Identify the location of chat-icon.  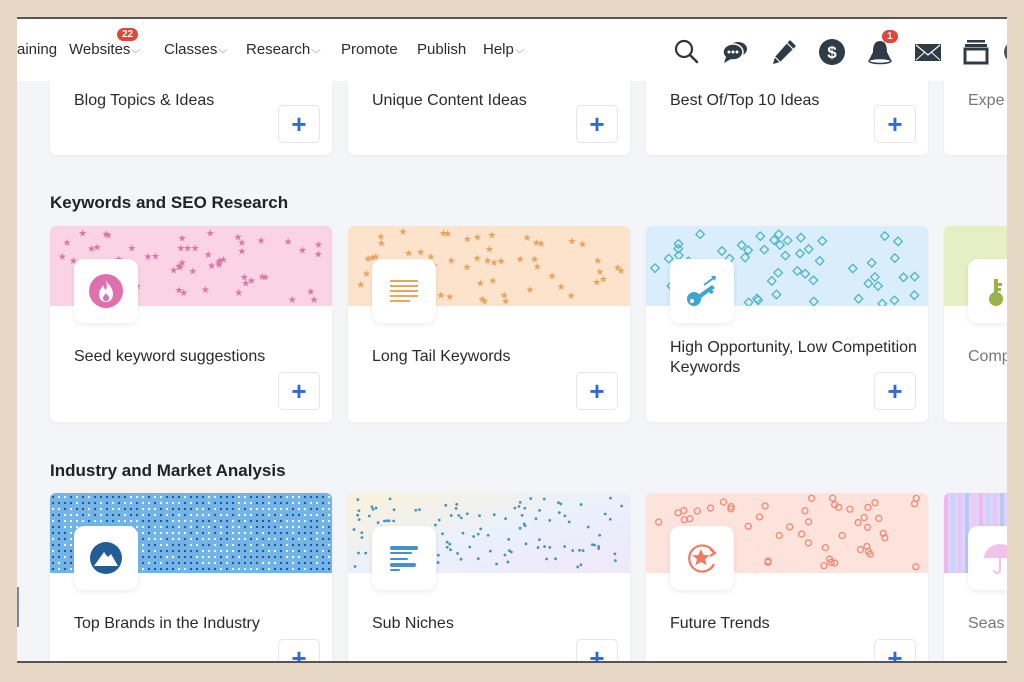
(735, 52).